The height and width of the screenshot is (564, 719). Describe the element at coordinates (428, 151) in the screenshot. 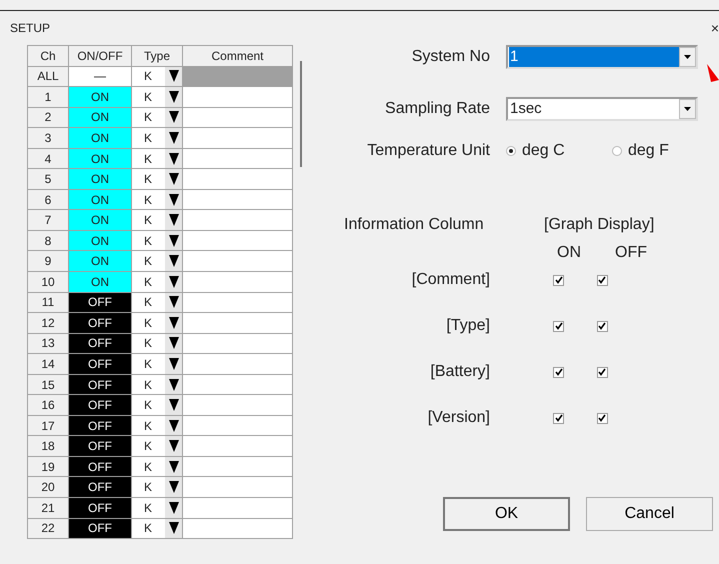

I see `field-label: Temperature Unit` at that location.